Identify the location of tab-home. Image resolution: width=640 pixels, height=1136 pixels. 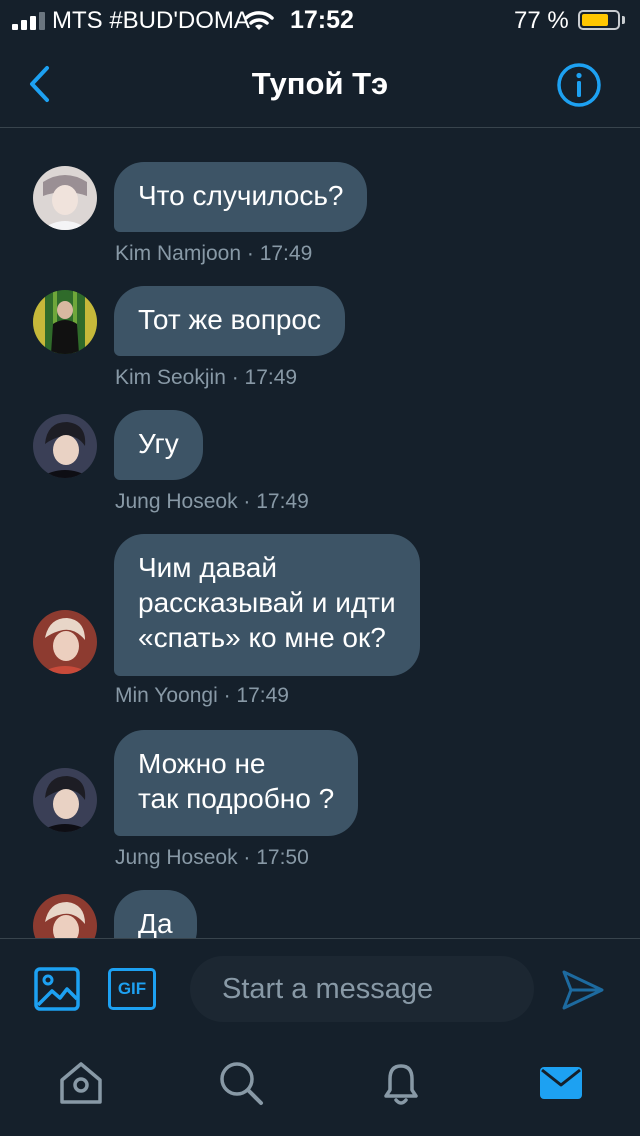
(81, 1083).